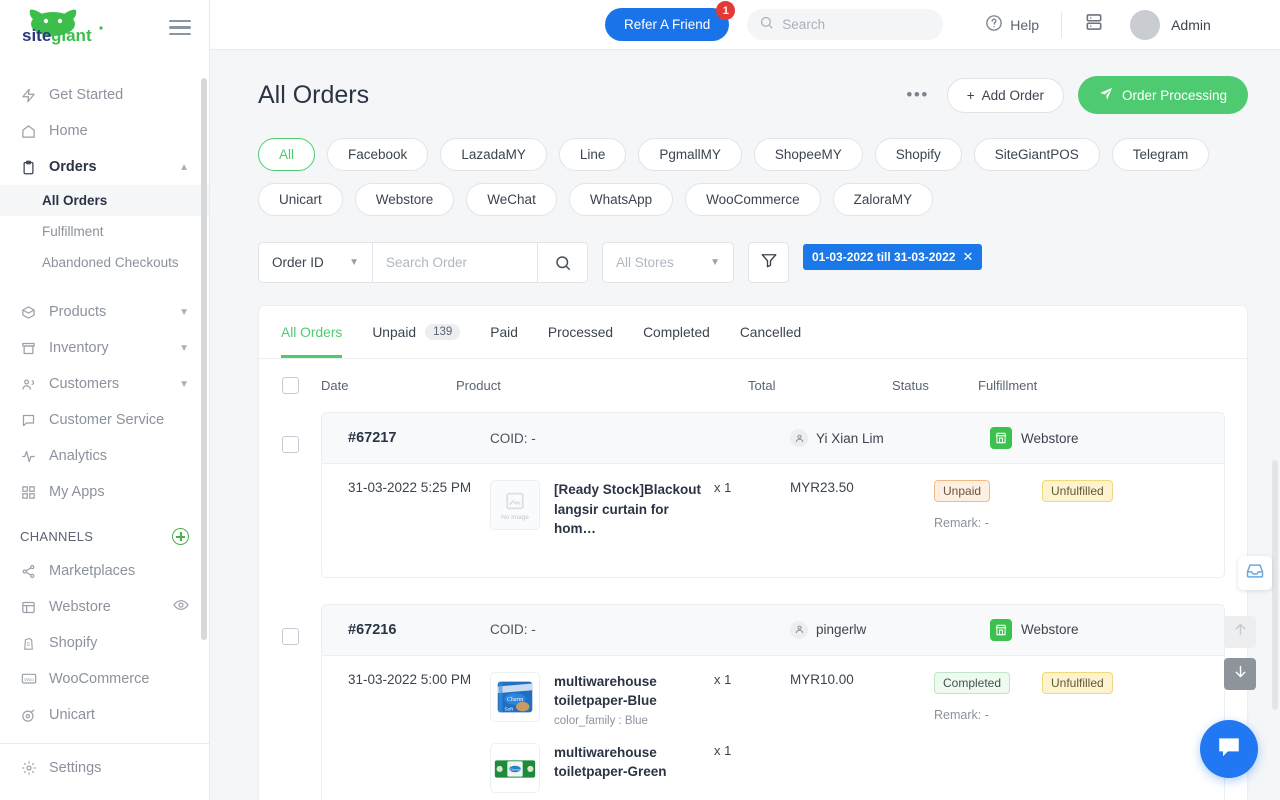 Image resolution: width=1280 pixels, height=800 pixels. I want to click on date-range-label: 01-03-2022 till 31-03-2022, so click(884, 257).